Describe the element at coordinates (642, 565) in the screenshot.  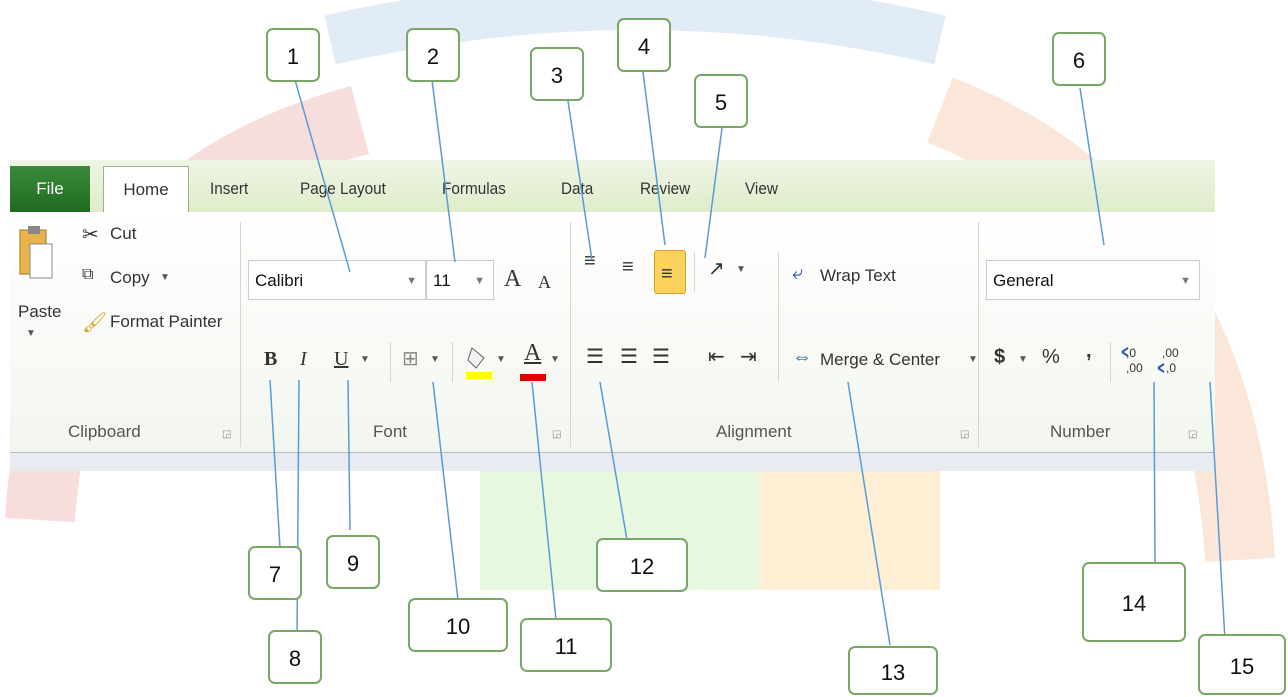
I see `callout-12: 12` at that location.